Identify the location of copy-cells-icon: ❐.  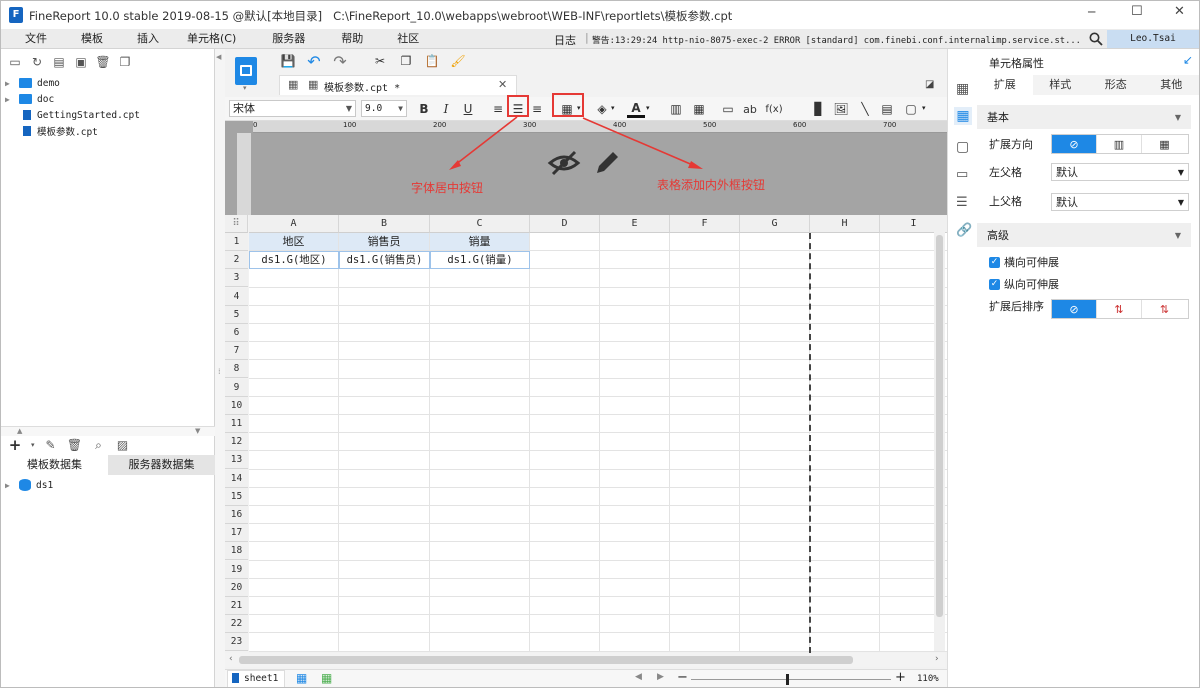
(406, 61).